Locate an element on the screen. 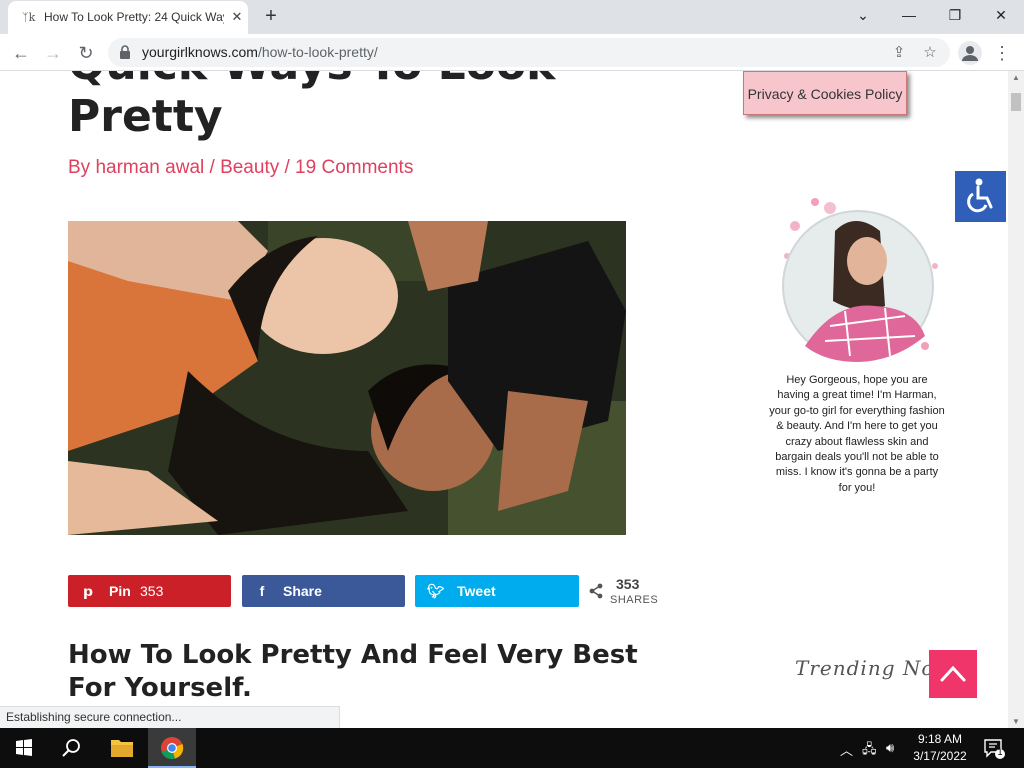 The width and height of the screenshot is (1024, 773). search-icon is located at coordinates (71, 748).